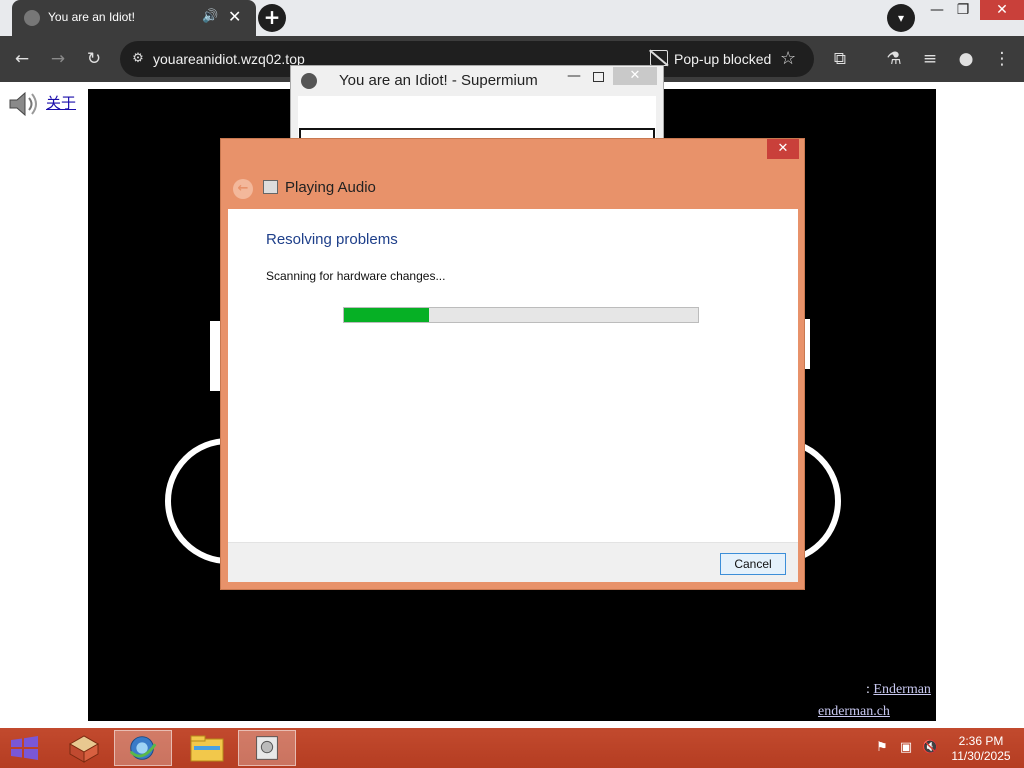 This screenshot has height=768, width=1024. Describe the element at coordinates (438, 80) in the screenshot. I see `popup-title: You are an Idiot! - Supermium` at that location.